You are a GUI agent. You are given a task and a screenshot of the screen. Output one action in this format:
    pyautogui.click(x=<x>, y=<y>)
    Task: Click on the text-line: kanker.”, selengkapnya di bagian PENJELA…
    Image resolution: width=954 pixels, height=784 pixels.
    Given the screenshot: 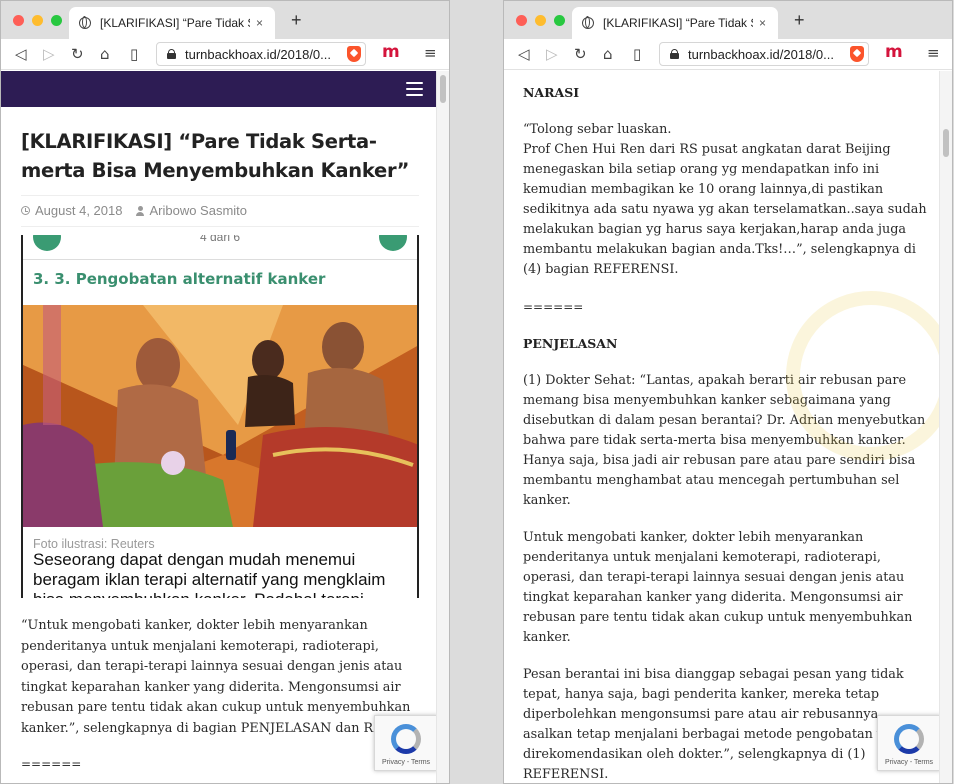 What is the action you would take?
    pyautogui.click(x=229, y=728)
    